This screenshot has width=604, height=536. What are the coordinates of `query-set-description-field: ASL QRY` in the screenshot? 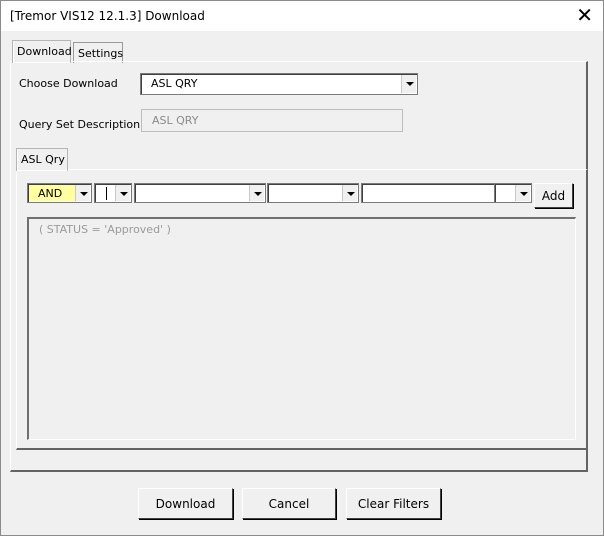 It's located at (272, 120).